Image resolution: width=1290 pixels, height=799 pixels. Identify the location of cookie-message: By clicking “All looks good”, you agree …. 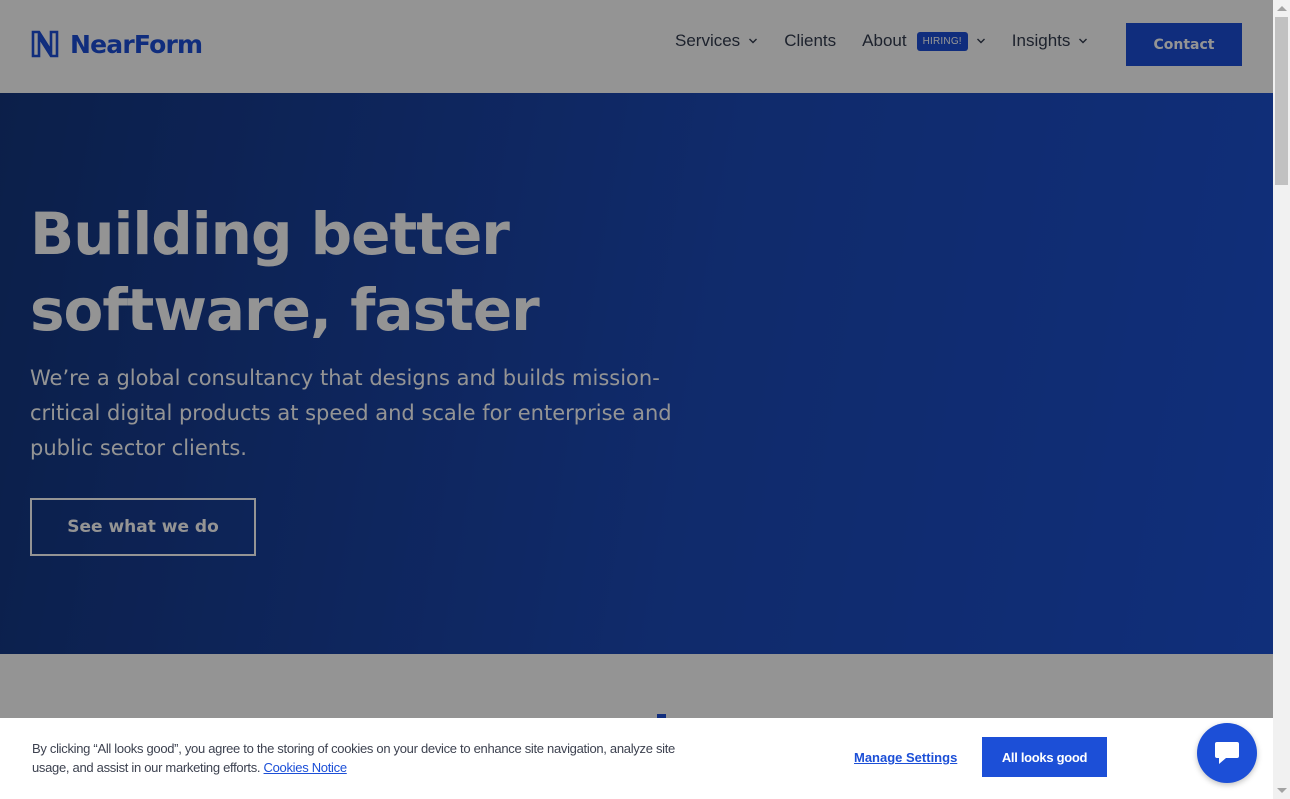
(353, 758).